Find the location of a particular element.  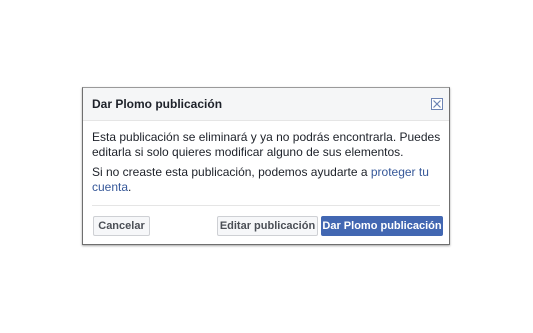

help-text-end: . is located at coordinates (130, 187).